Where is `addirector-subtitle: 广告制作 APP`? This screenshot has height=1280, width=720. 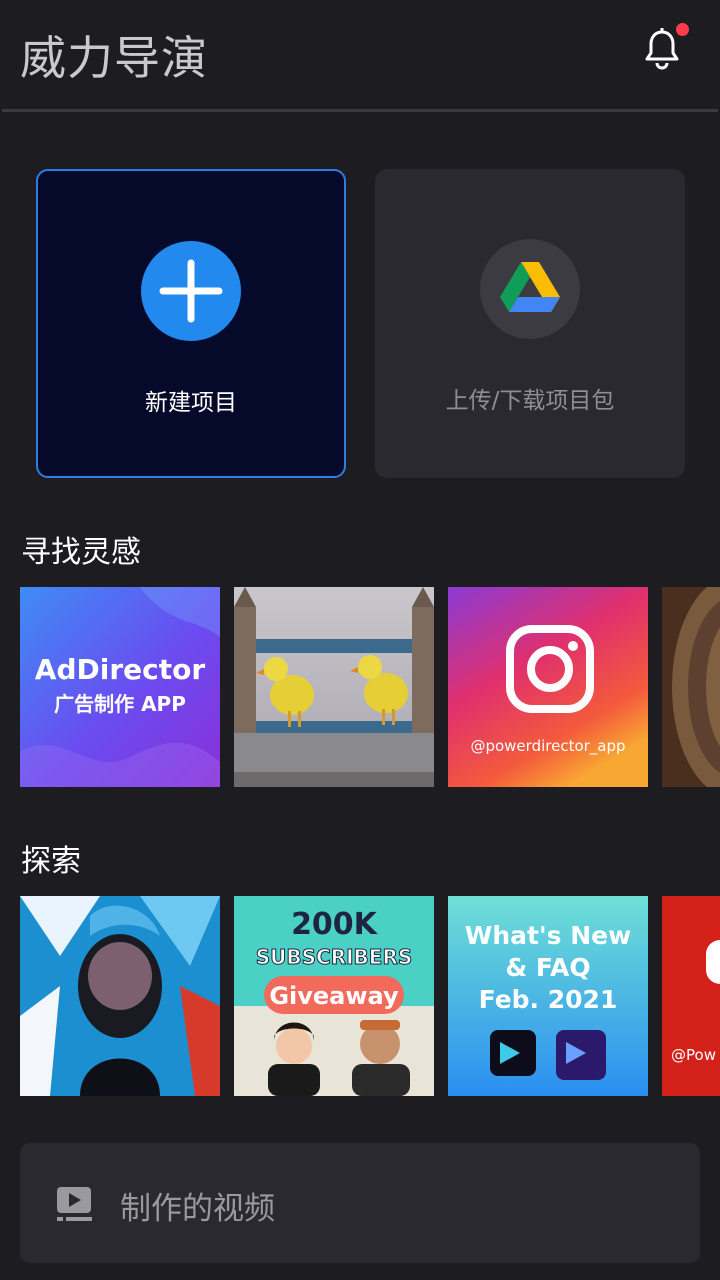
addirector-subtitle: 广告制作 APP is located at coordinates (120, 704).